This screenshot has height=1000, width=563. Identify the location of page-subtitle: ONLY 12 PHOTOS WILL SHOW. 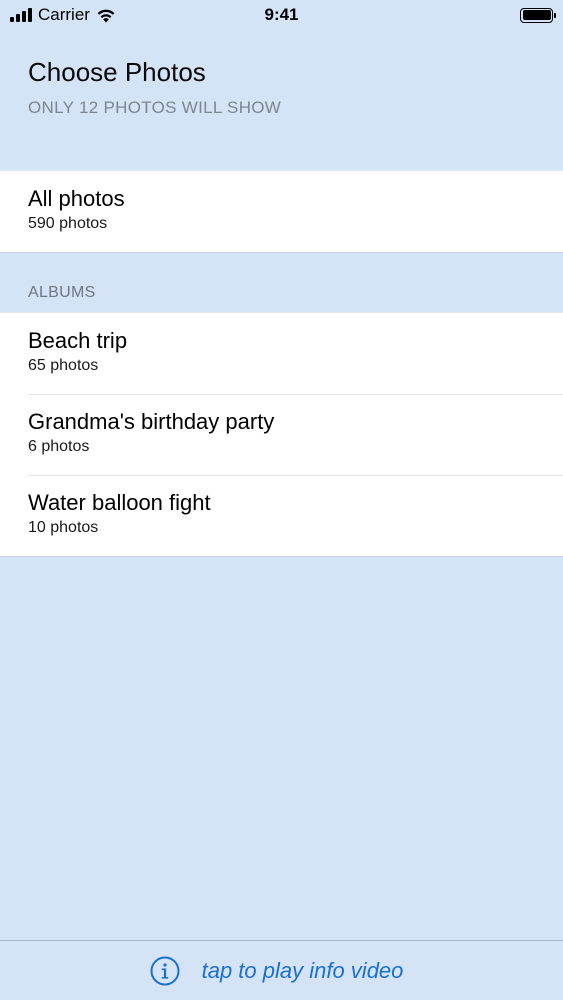
(155, 107).